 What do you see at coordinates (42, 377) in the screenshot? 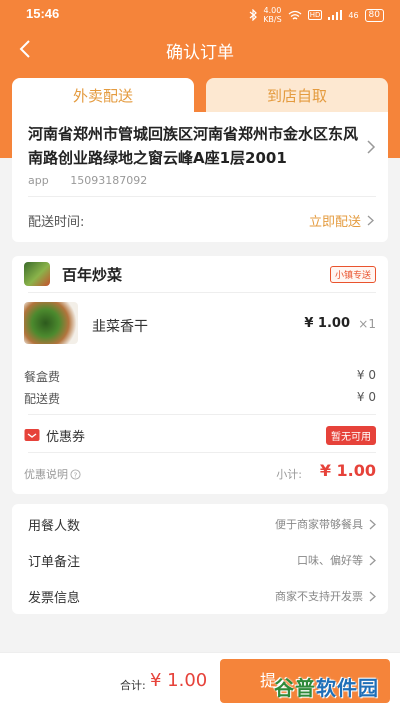
I see `box-fee-label: 餐盒费` at bounding box center [42, 377].